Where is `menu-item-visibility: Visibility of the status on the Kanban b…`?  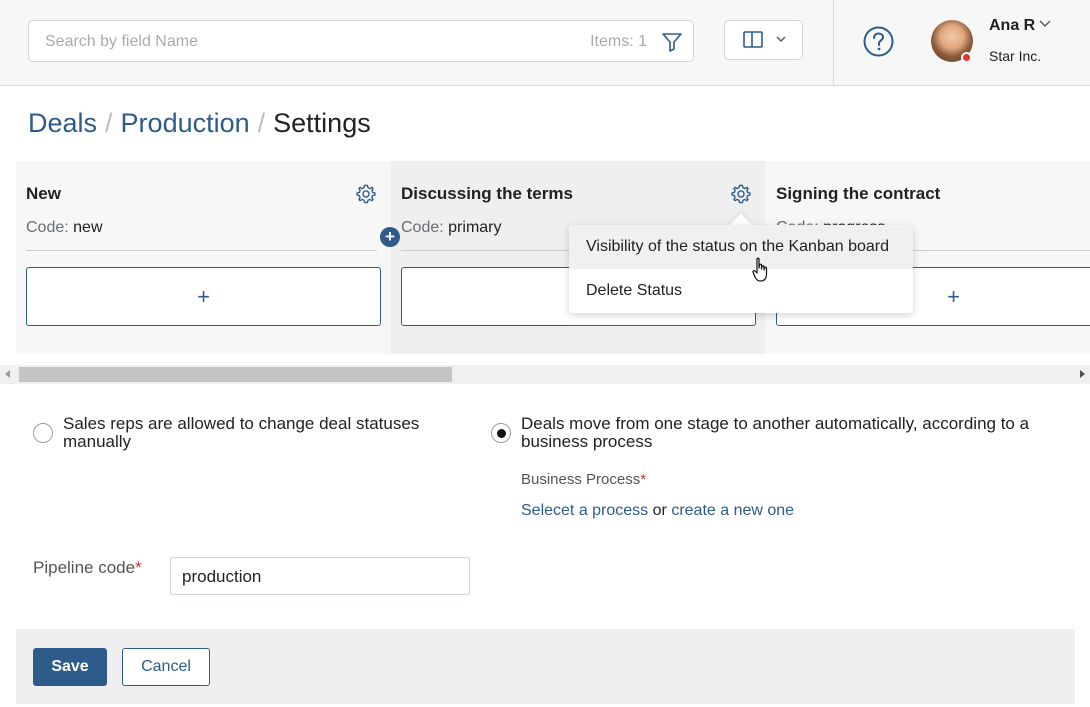
menu-item-visibility: Visibility of the status on the Kanban b… is located at coordinates (741, 247).